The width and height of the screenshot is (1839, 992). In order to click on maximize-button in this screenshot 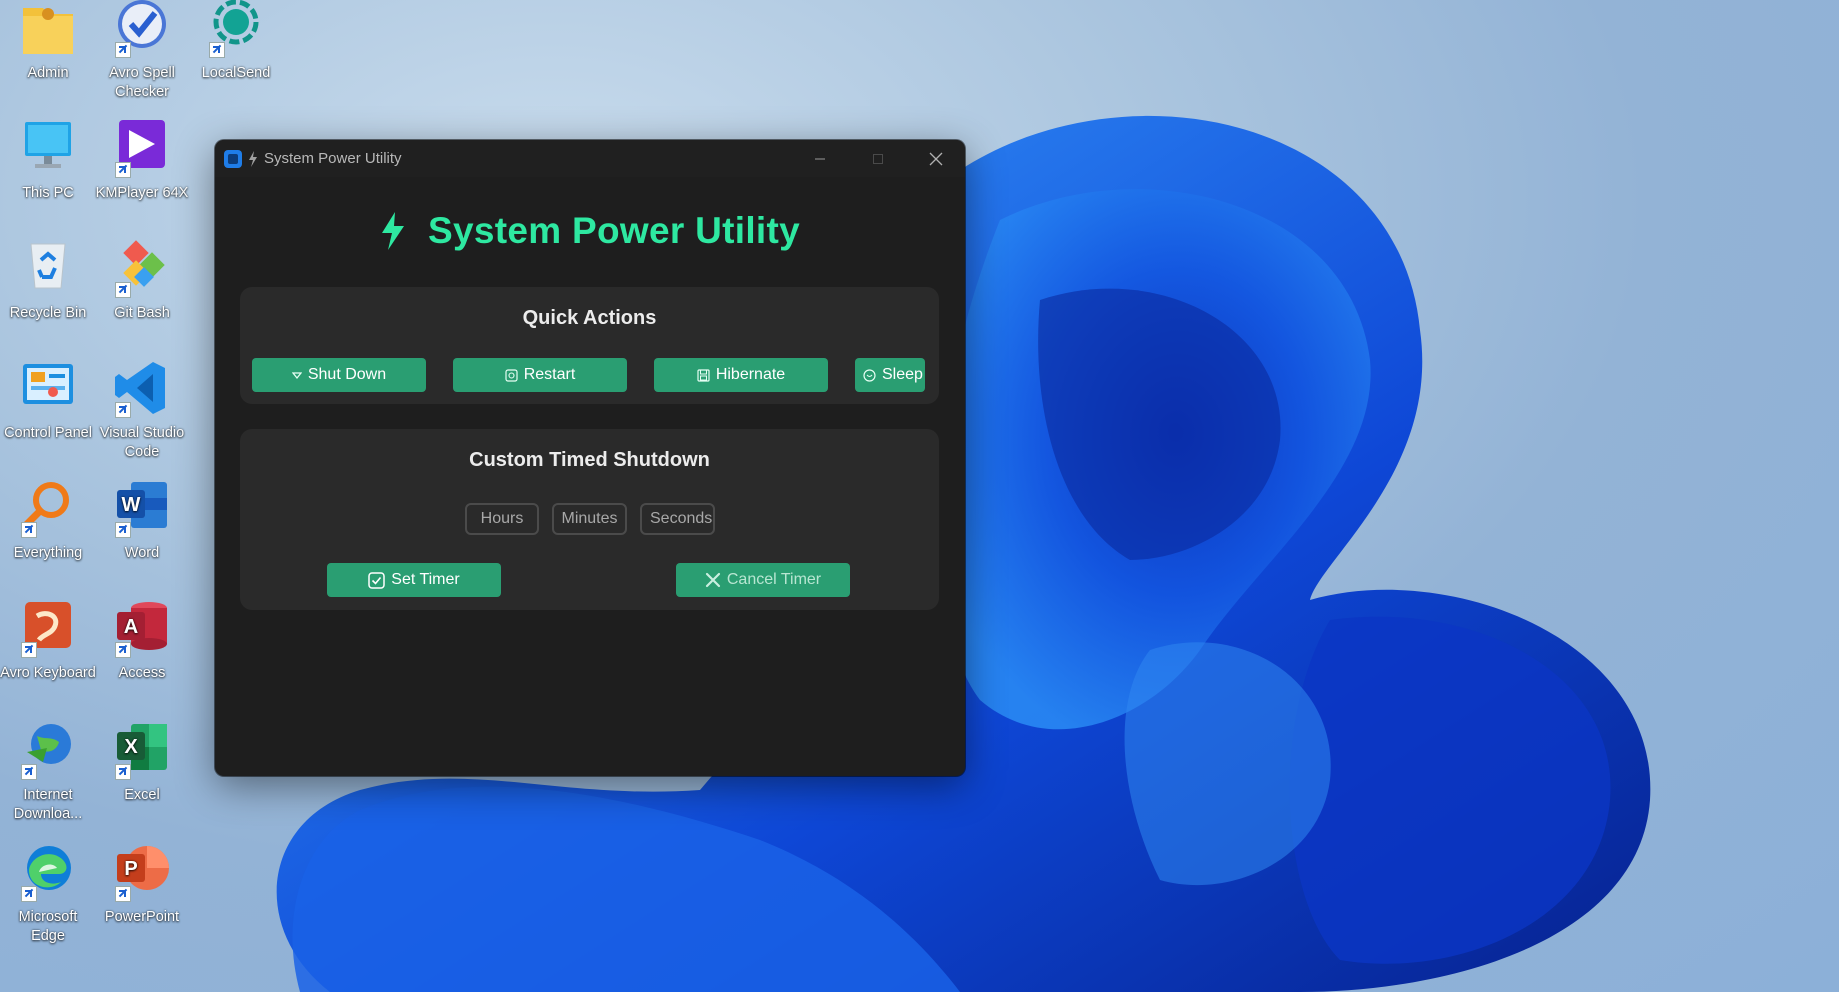, I will do `click(878, 158)`.